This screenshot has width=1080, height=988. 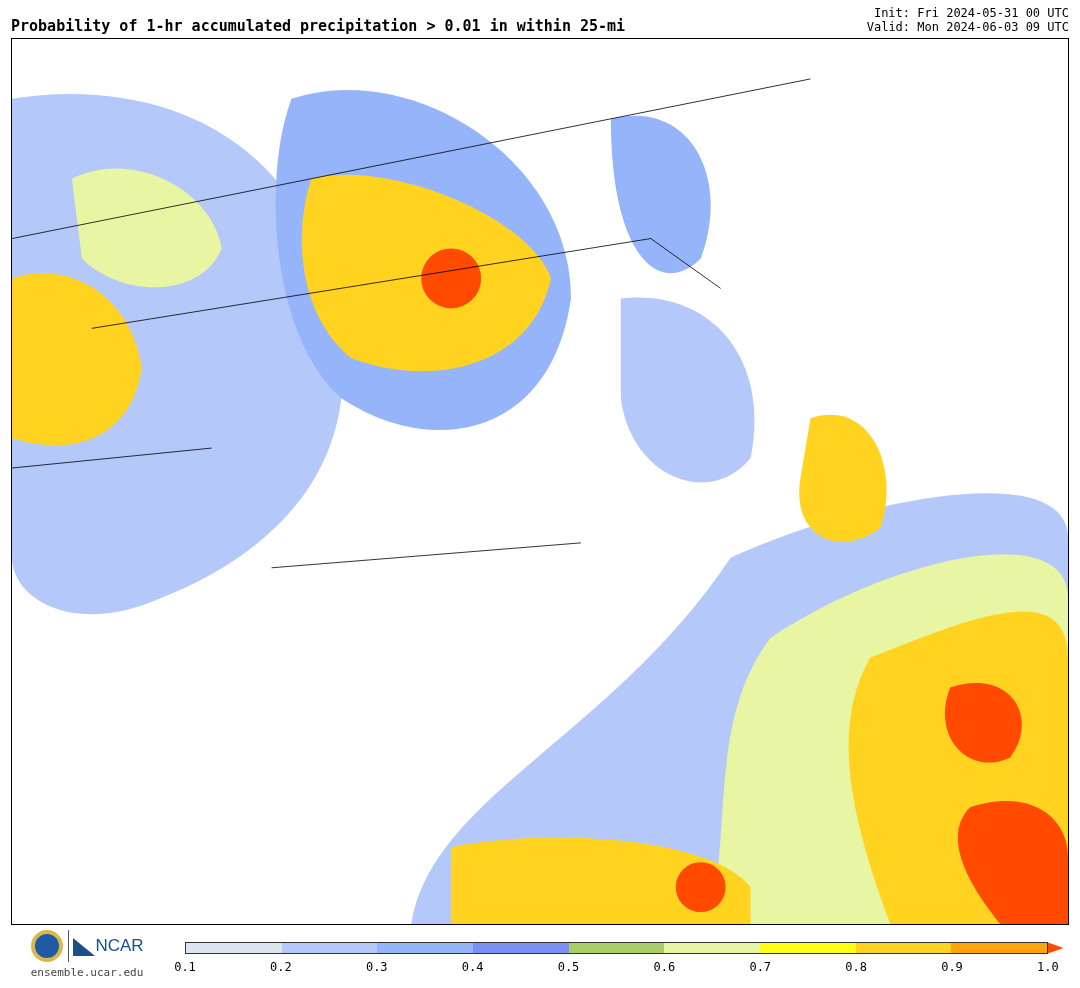 I want to click on tick-label: 0.3, so click(x=376, y=967).